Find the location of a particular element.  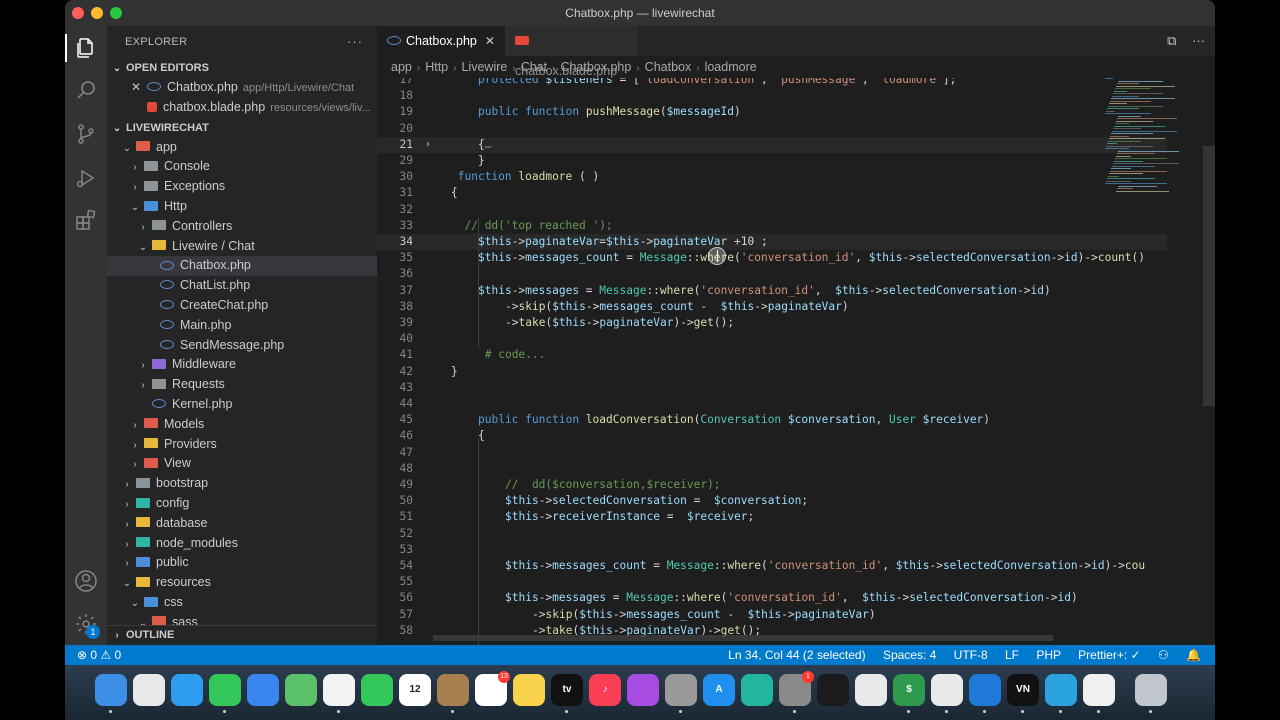

tree-item: › Middleware is located at coordinates (242, 365).